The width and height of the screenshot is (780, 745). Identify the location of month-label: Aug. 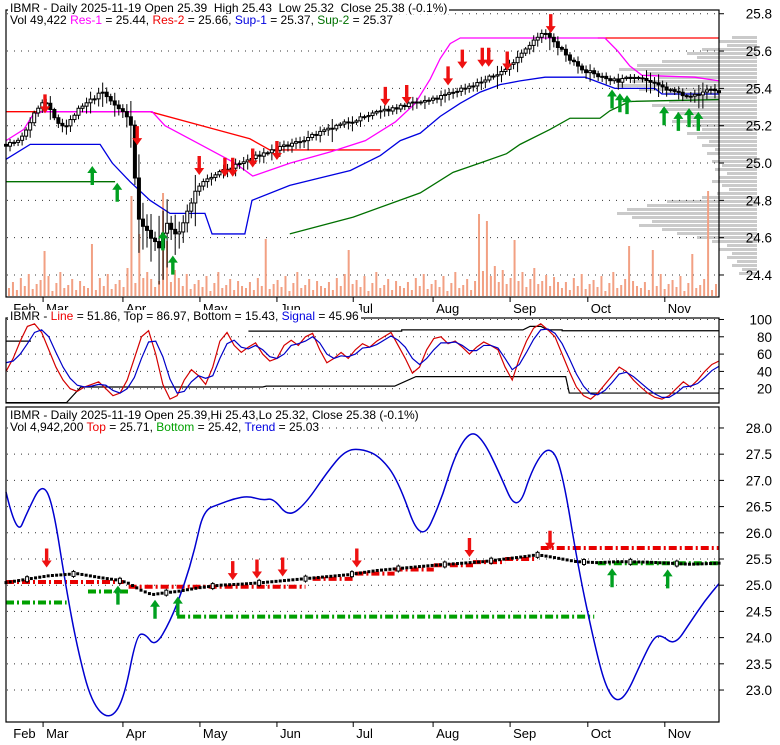
(447, 733).